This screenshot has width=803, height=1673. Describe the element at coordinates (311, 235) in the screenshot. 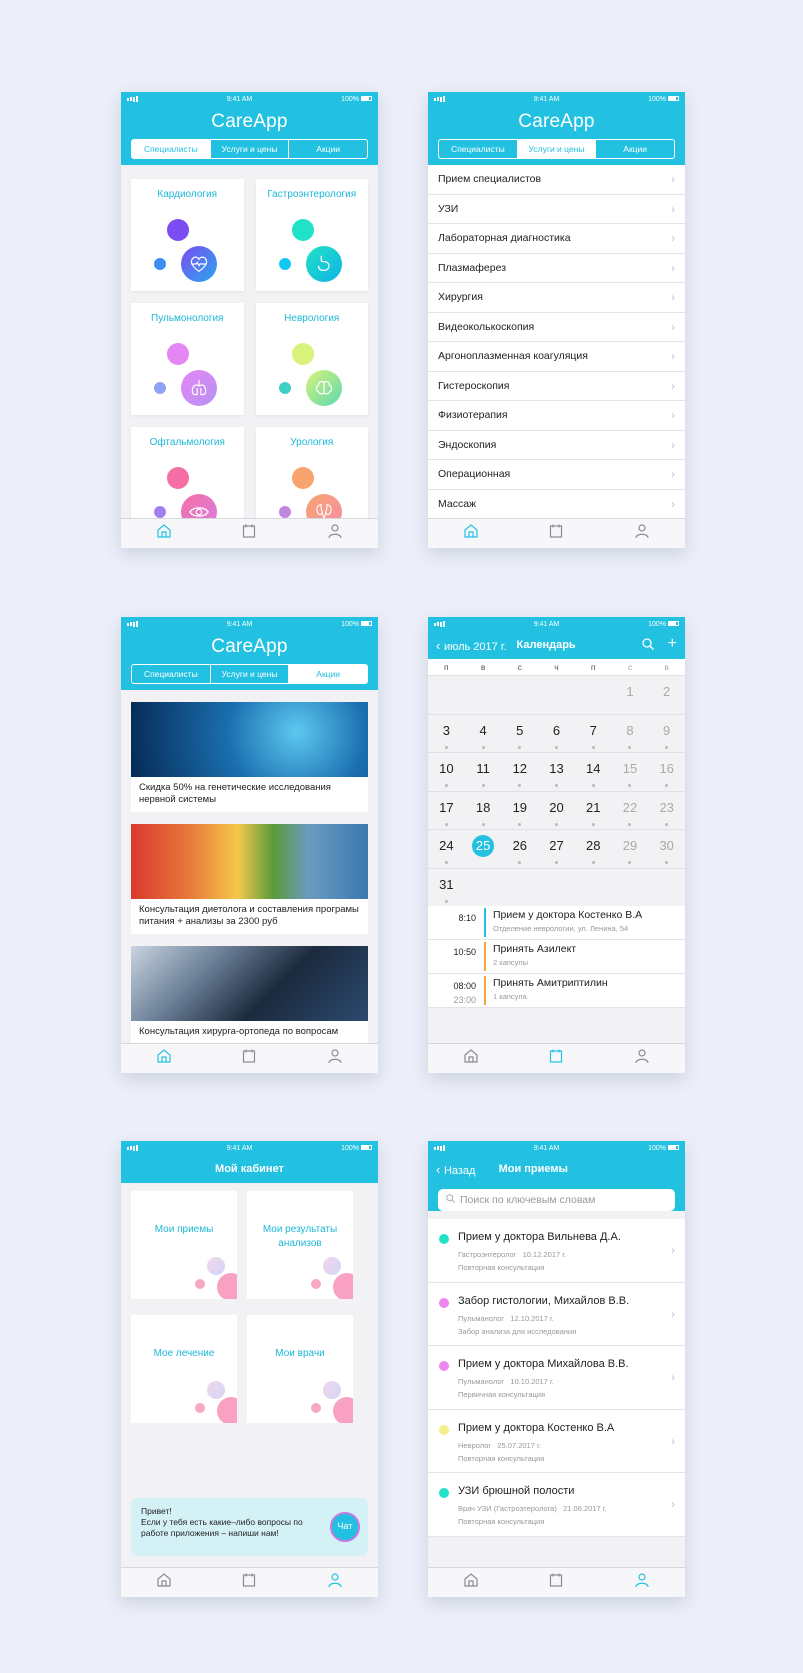

I see `specialty-card: Гастроэнтерология` at that location.